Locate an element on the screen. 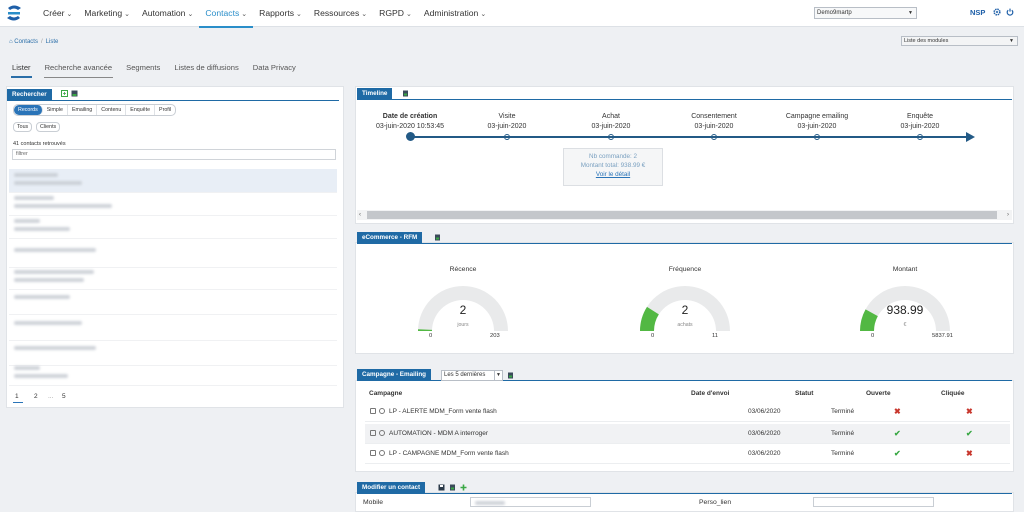 The width and height of the screenshot is (1024, 512). nav-item-ressources: Ressources ⌄ is located at coordinates (340, 13).